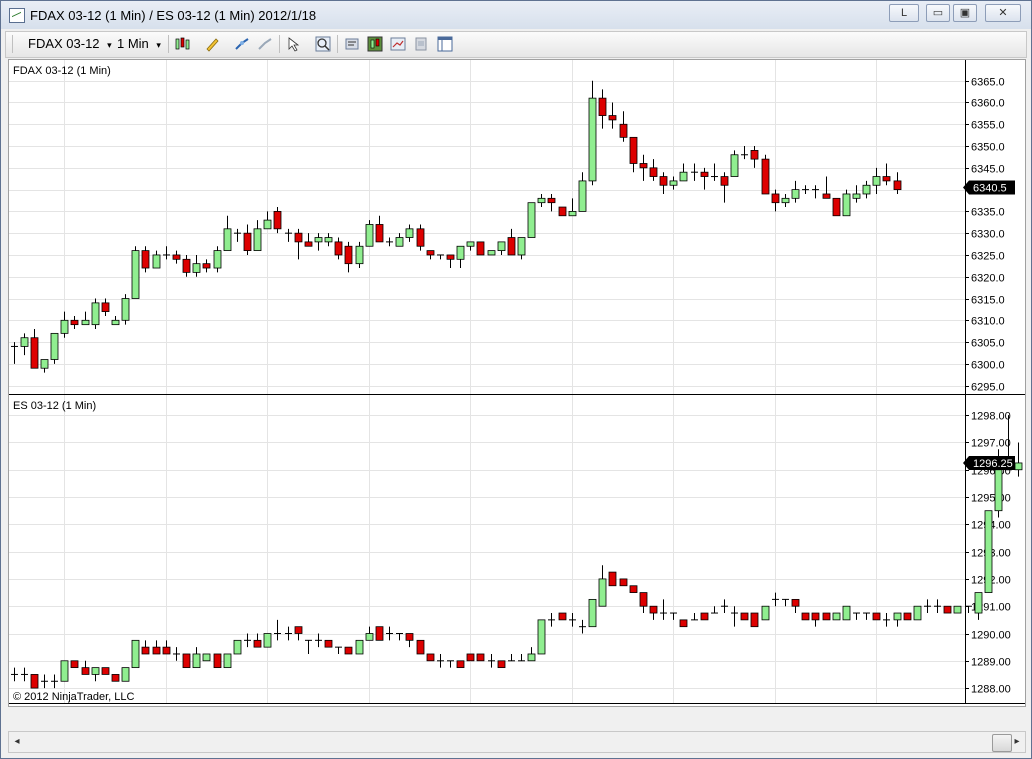 This screenshot has width=1032, height=759. Describe the element at coordinates (1003, 13) in the screenshot. I see `close-button: ✕` at that location.